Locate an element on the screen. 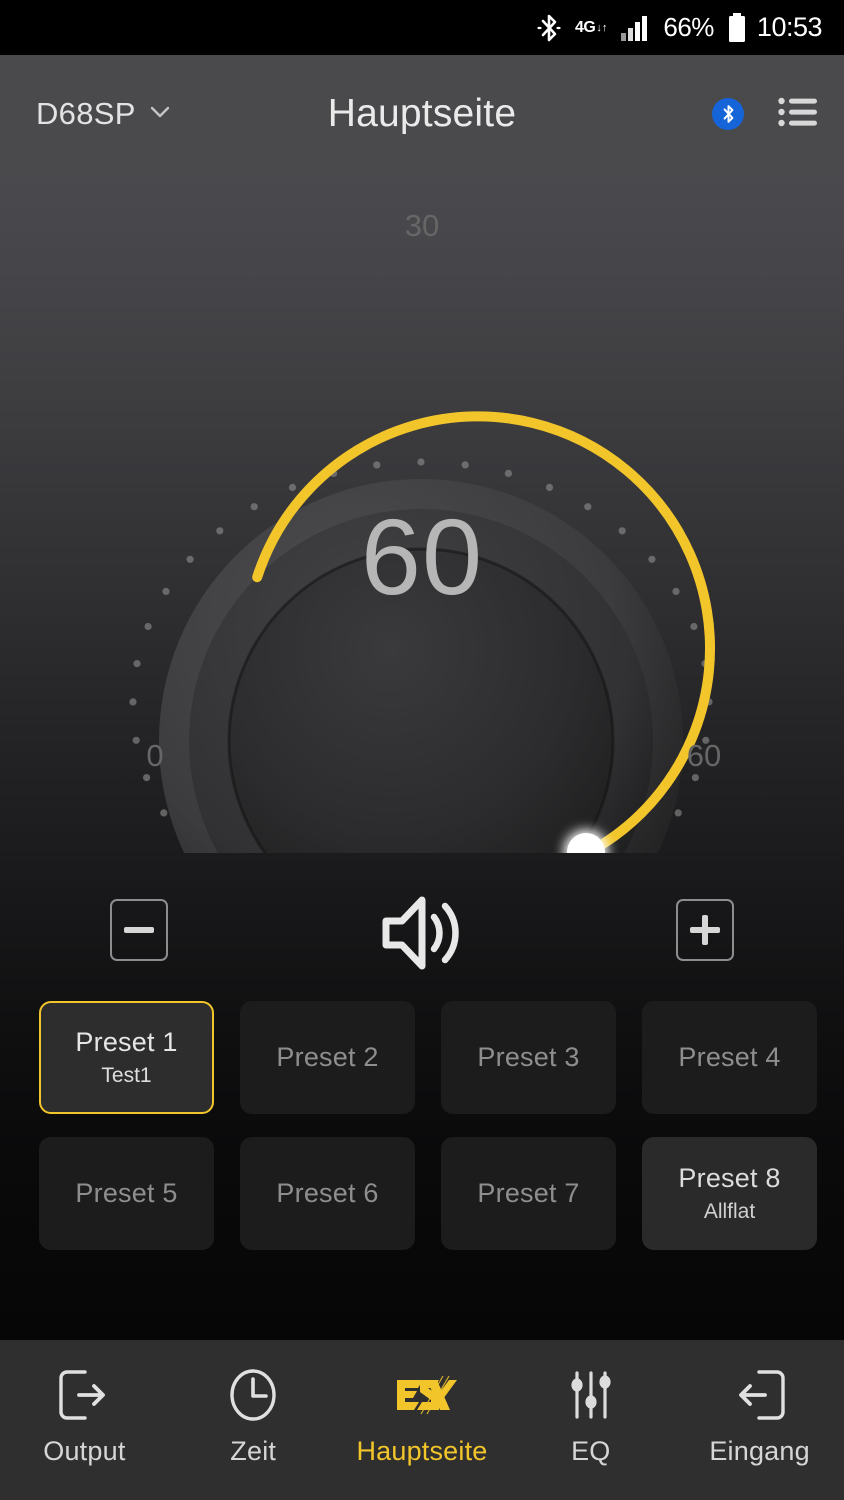  preset-name: Preset 3 is located at coordinates (528, 1057).